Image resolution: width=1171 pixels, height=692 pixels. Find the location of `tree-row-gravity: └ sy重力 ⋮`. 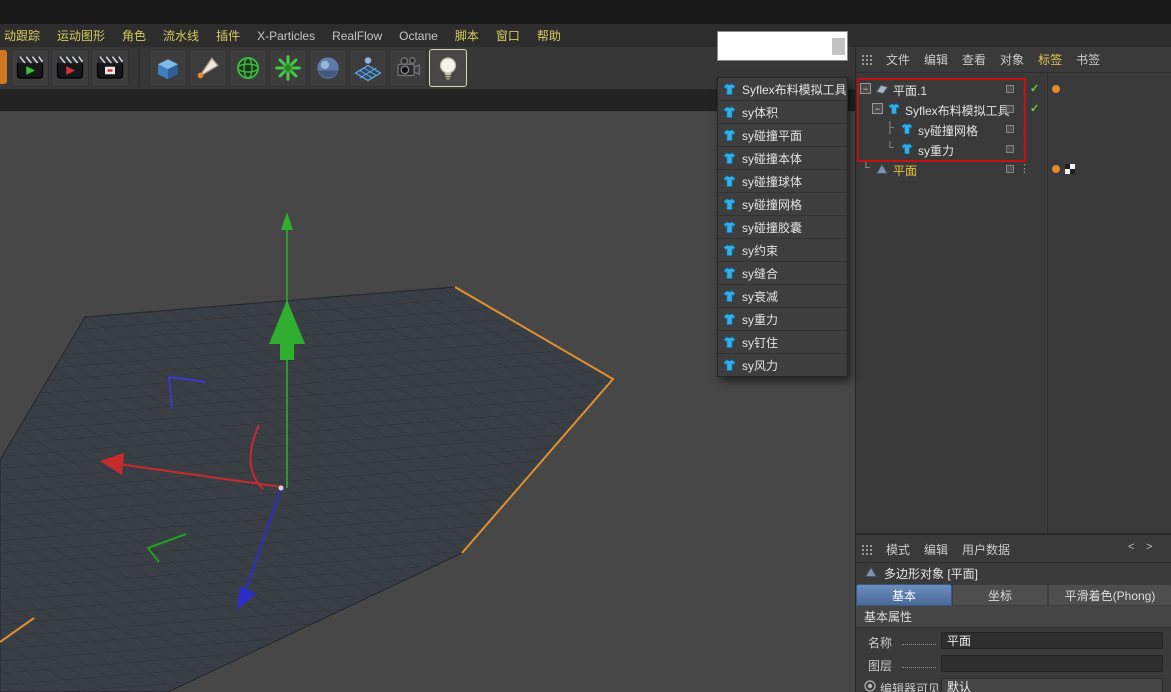

tree-row-gravity: └ sy重力 ⋮ is located at coordinates (1013, 149).